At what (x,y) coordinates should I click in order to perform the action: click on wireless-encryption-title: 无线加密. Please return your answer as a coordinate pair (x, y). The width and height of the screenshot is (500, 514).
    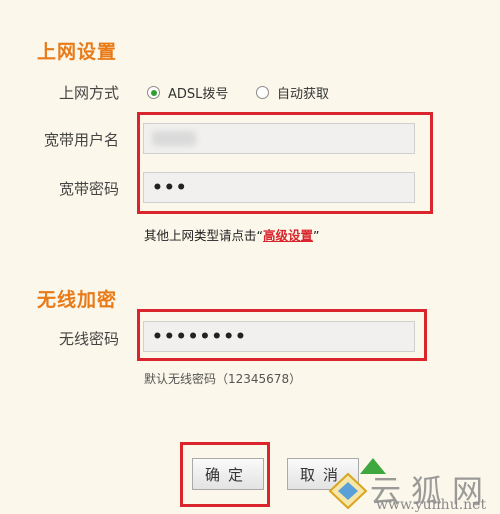
    Looking at the image, I should click on (77, 300).